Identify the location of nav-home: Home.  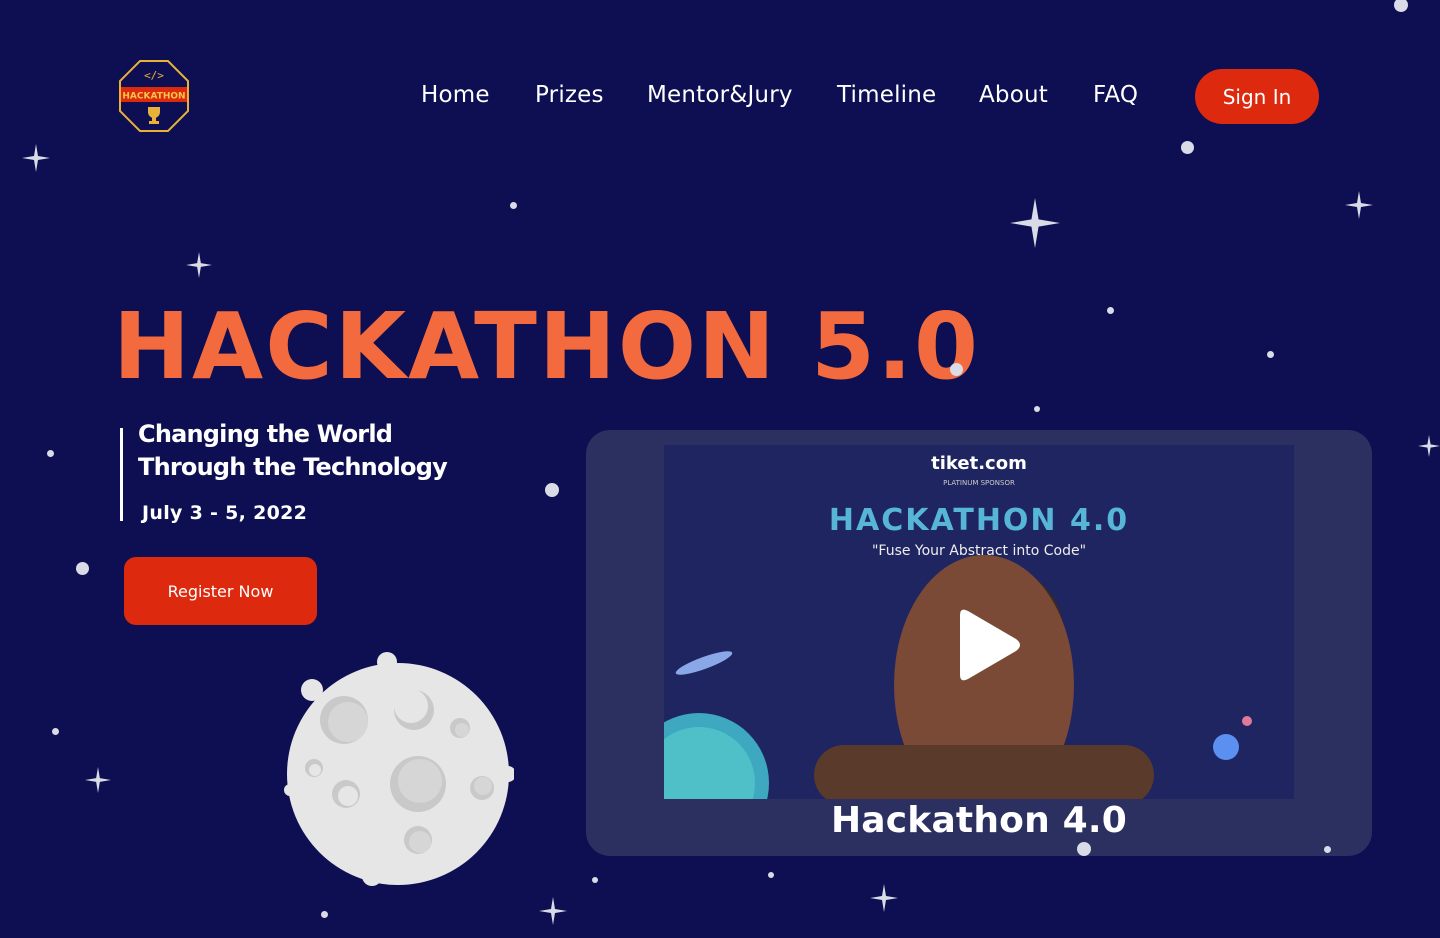
(455, 95).